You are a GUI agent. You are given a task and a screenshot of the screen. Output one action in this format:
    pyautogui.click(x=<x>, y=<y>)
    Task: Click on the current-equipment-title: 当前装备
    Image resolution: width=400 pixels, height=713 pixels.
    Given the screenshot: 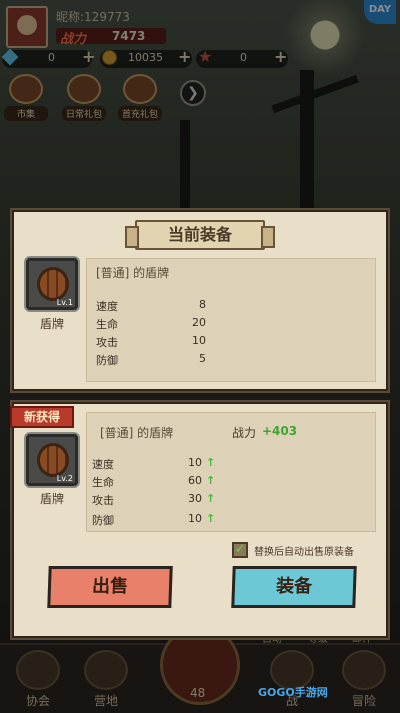 What is the action you would take?
    pyautogui.click(x=200, y=235)
    